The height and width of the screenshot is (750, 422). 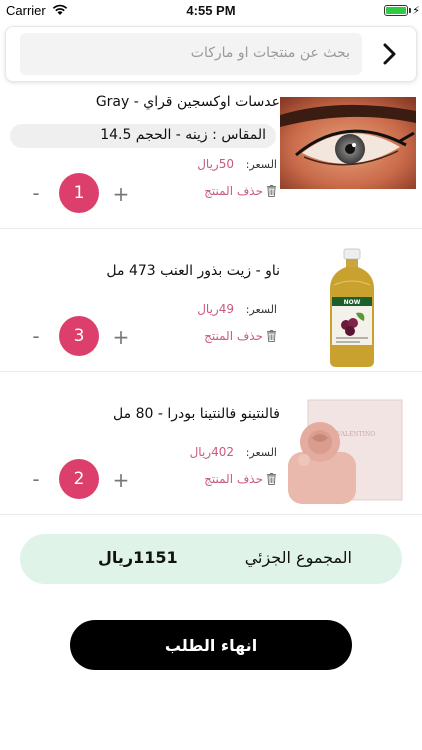 I want to click on price-value: 402ريال, so click(x=211, y=452).